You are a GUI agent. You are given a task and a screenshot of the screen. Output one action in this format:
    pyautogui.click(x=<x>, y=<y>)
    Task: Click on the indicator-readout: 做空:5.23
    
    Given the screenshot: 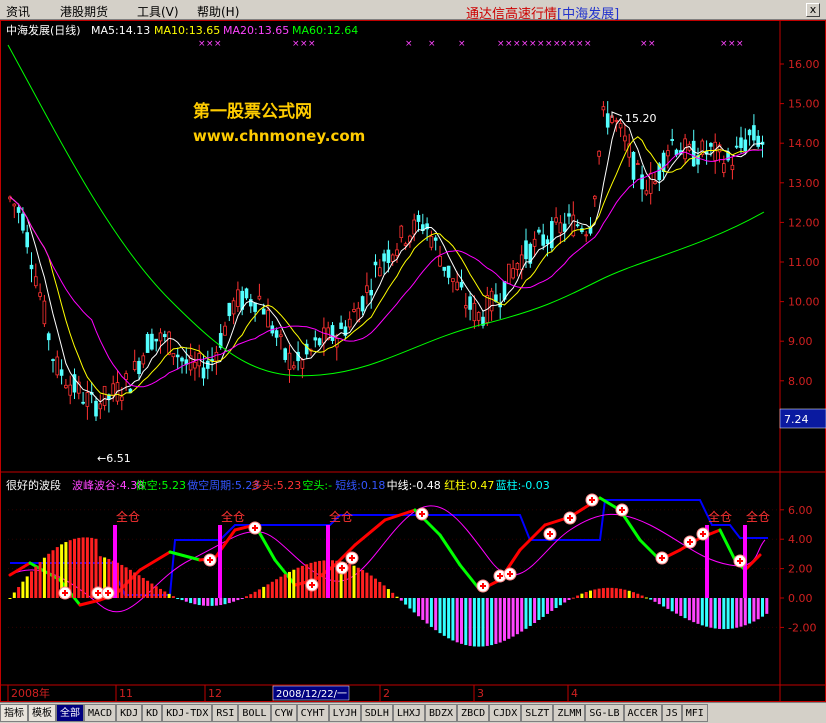 What is the action you would take?
    pyautogui.click(x=161, y=485)
    